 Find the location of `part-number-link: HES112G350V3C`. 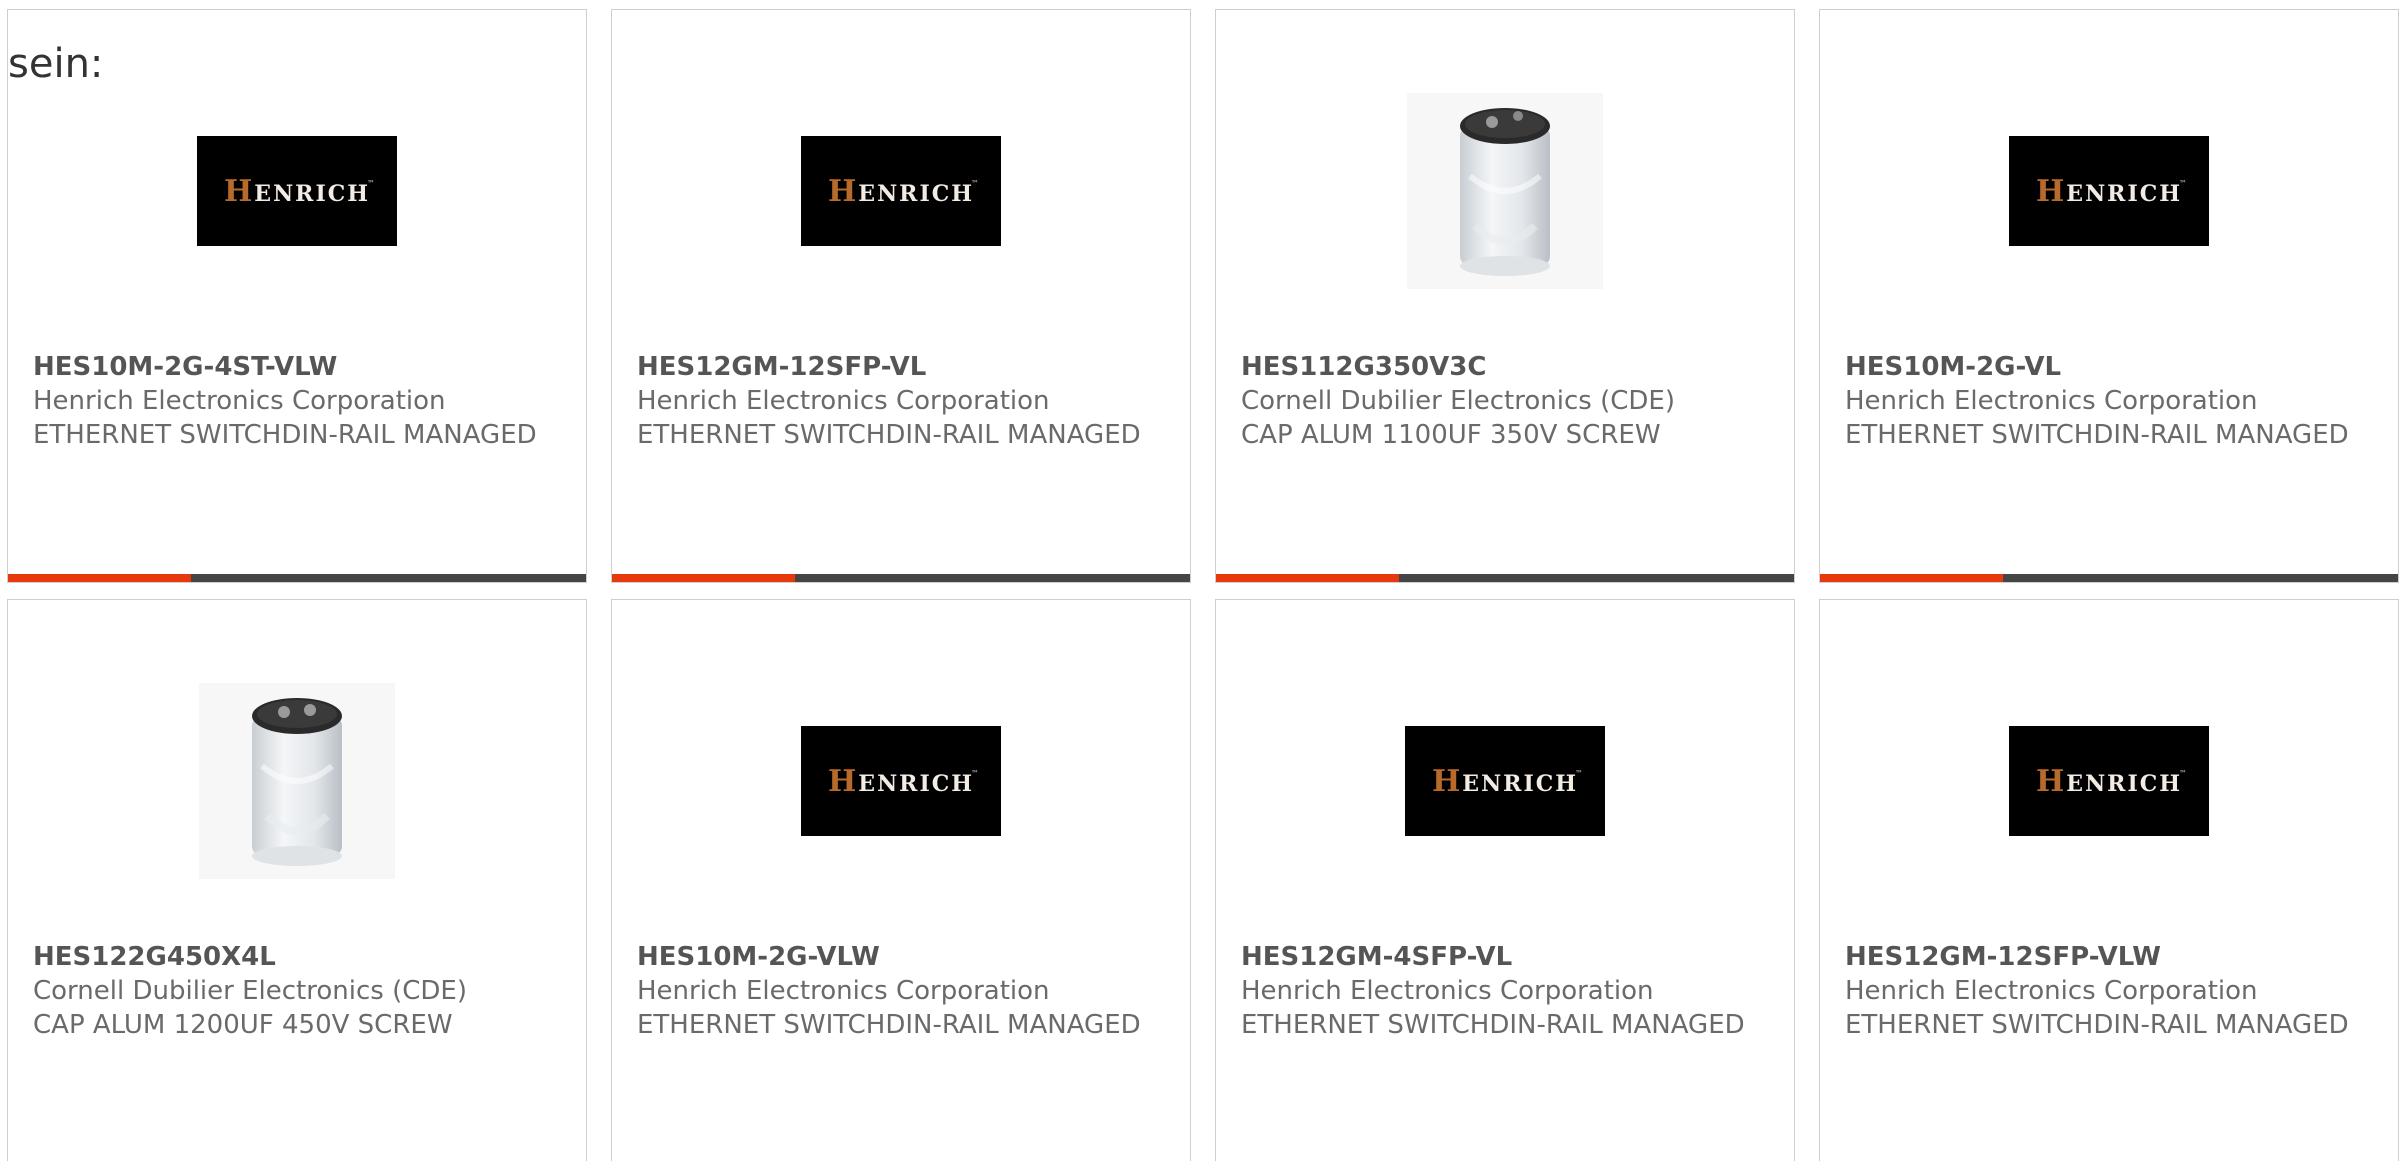

part-number-link: HES112G350V3C is located at coordinates (1501, 367).